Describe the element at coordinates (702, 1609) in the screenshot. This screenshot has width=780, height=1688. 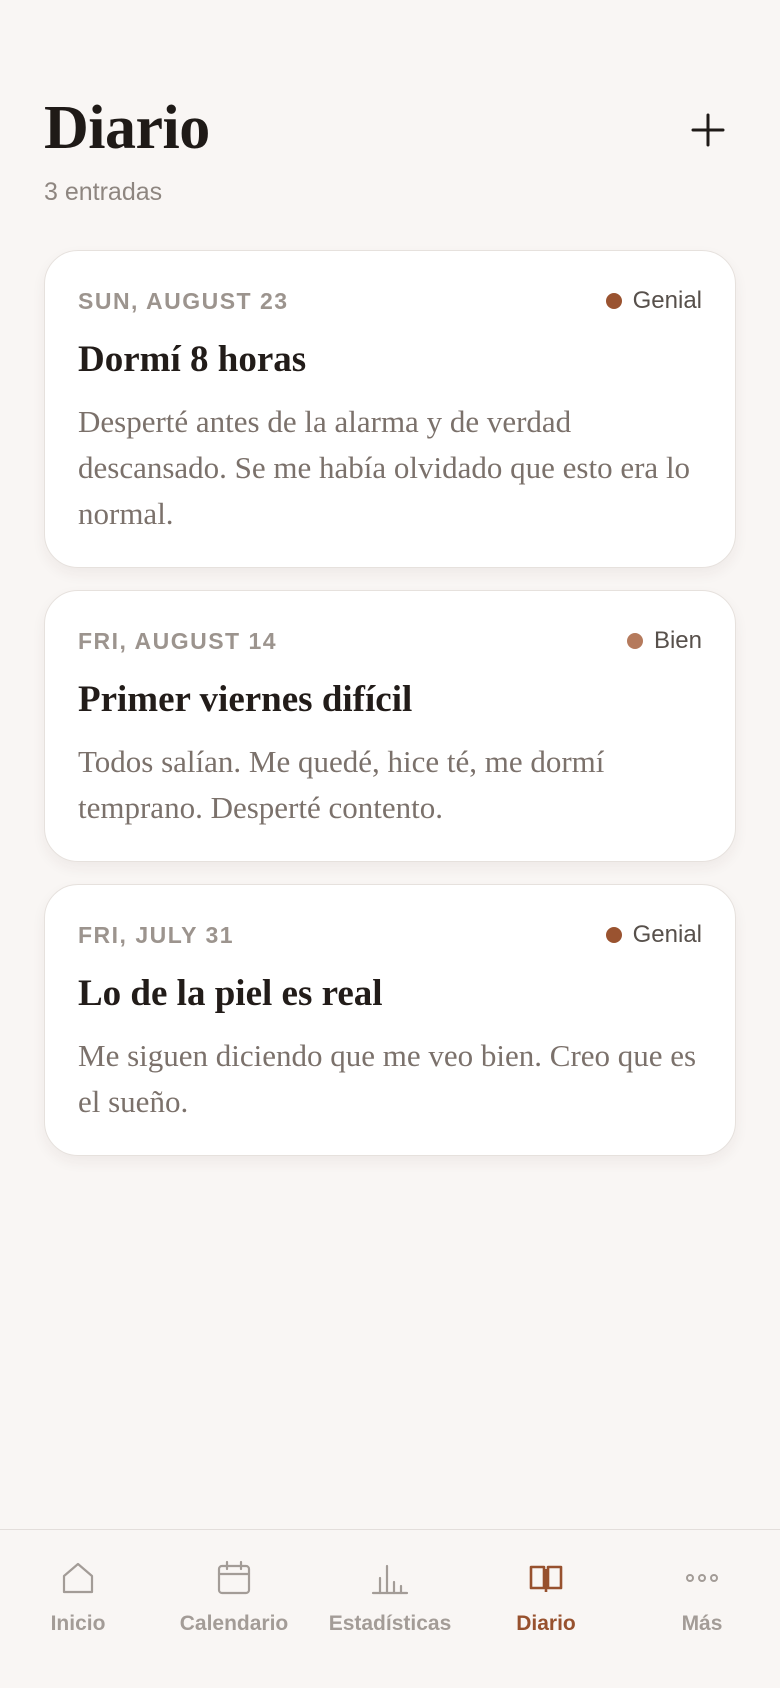
I see `tab-mas: Más` at that location.